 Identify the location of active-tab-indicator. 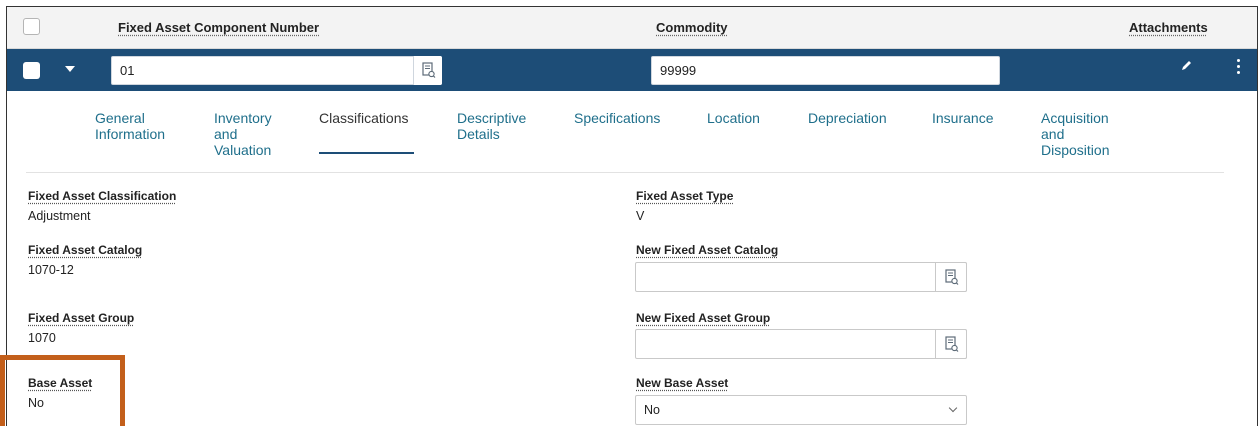
(366, 153).